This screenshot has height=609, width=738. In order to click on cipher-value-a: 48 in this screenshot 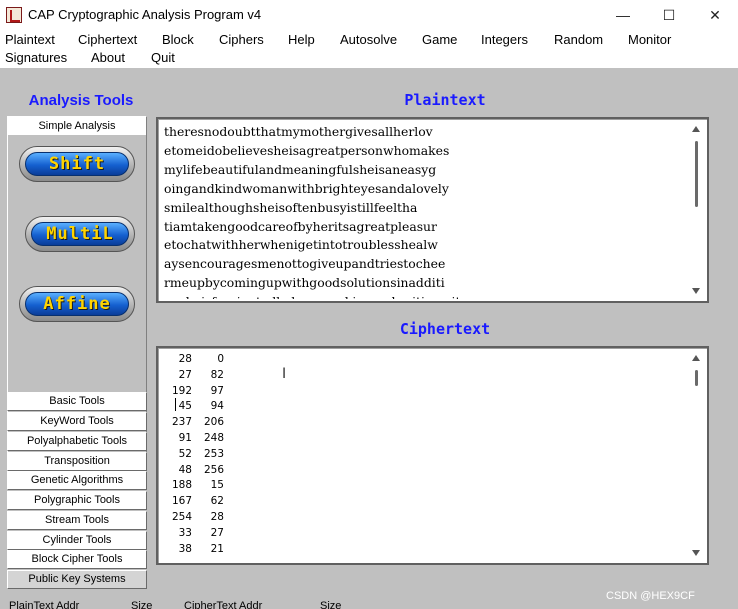, I will do `click(185, 469)`.